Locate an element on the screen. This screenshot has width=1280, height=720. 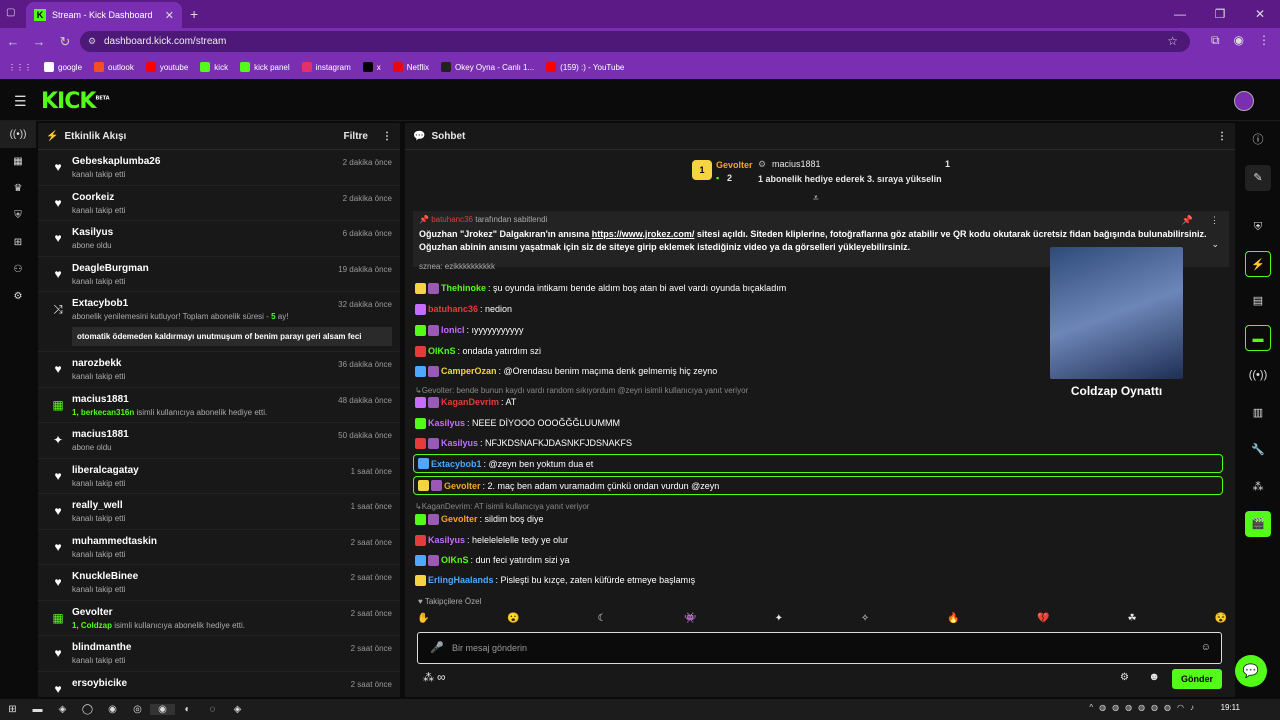
help-chat-button: 💬 is located at coordinates (1251, 671).